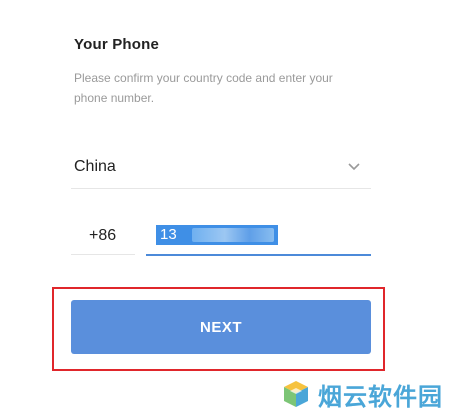  I want to click on phone-number-input: 13, so click(258, 238).